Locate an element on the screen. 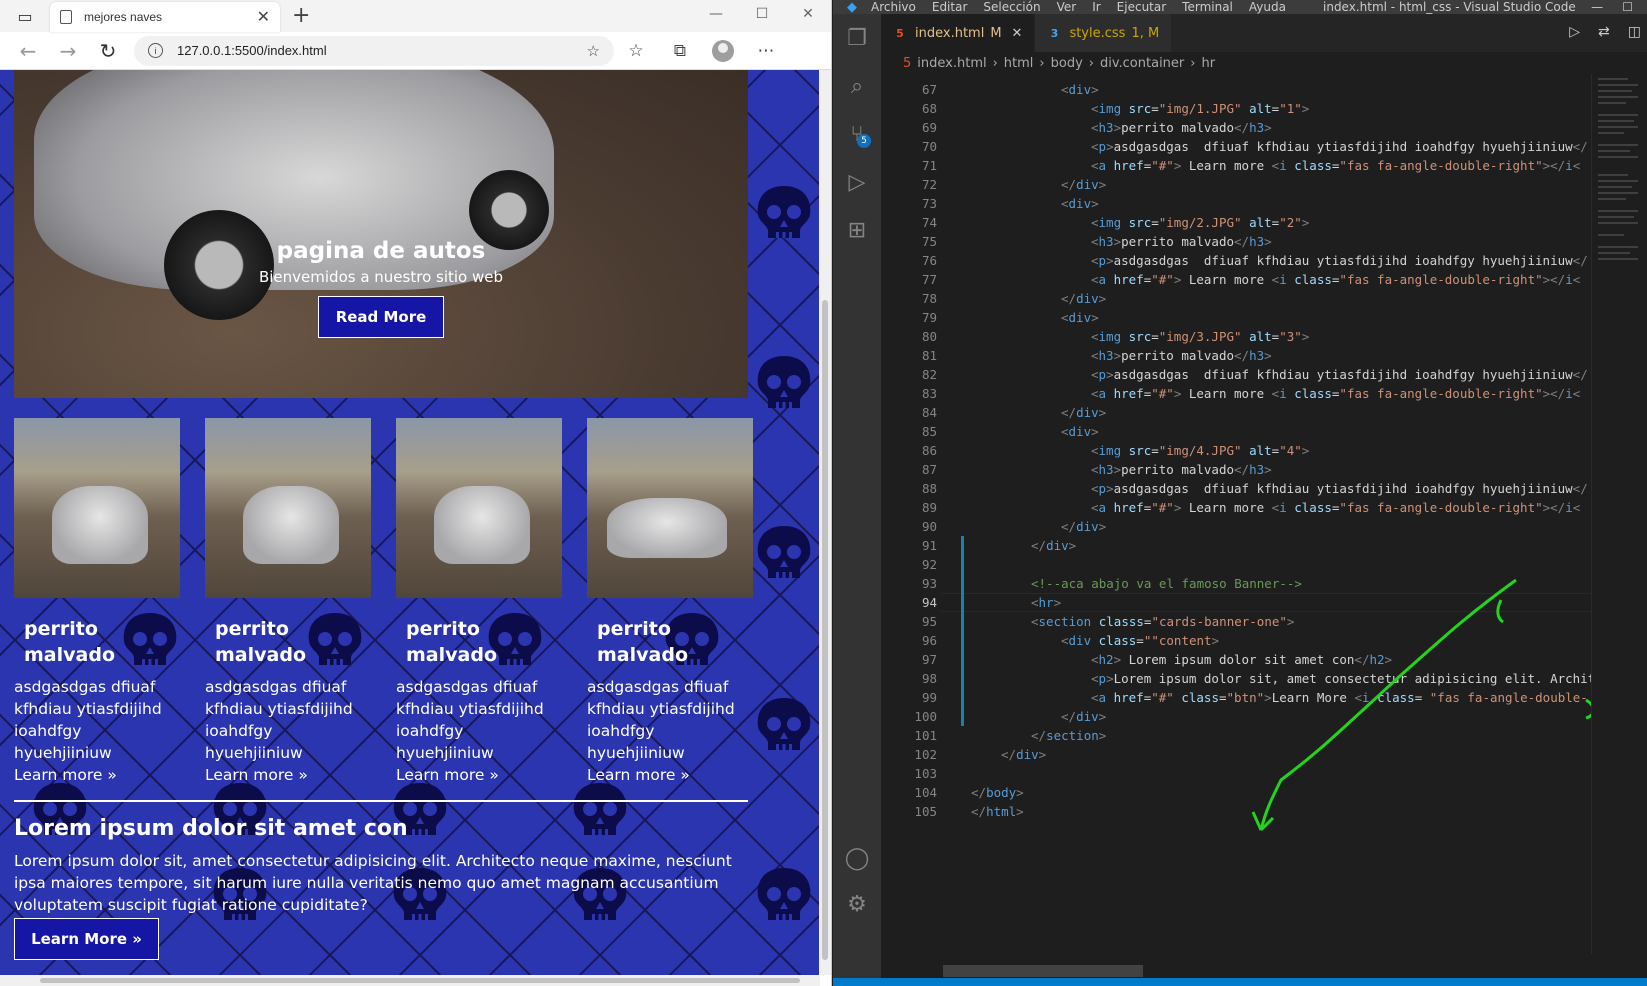 The height and width of the screenshot is (986, 1647). code-line: 79 <div> is located at coordinates (1236, 317).